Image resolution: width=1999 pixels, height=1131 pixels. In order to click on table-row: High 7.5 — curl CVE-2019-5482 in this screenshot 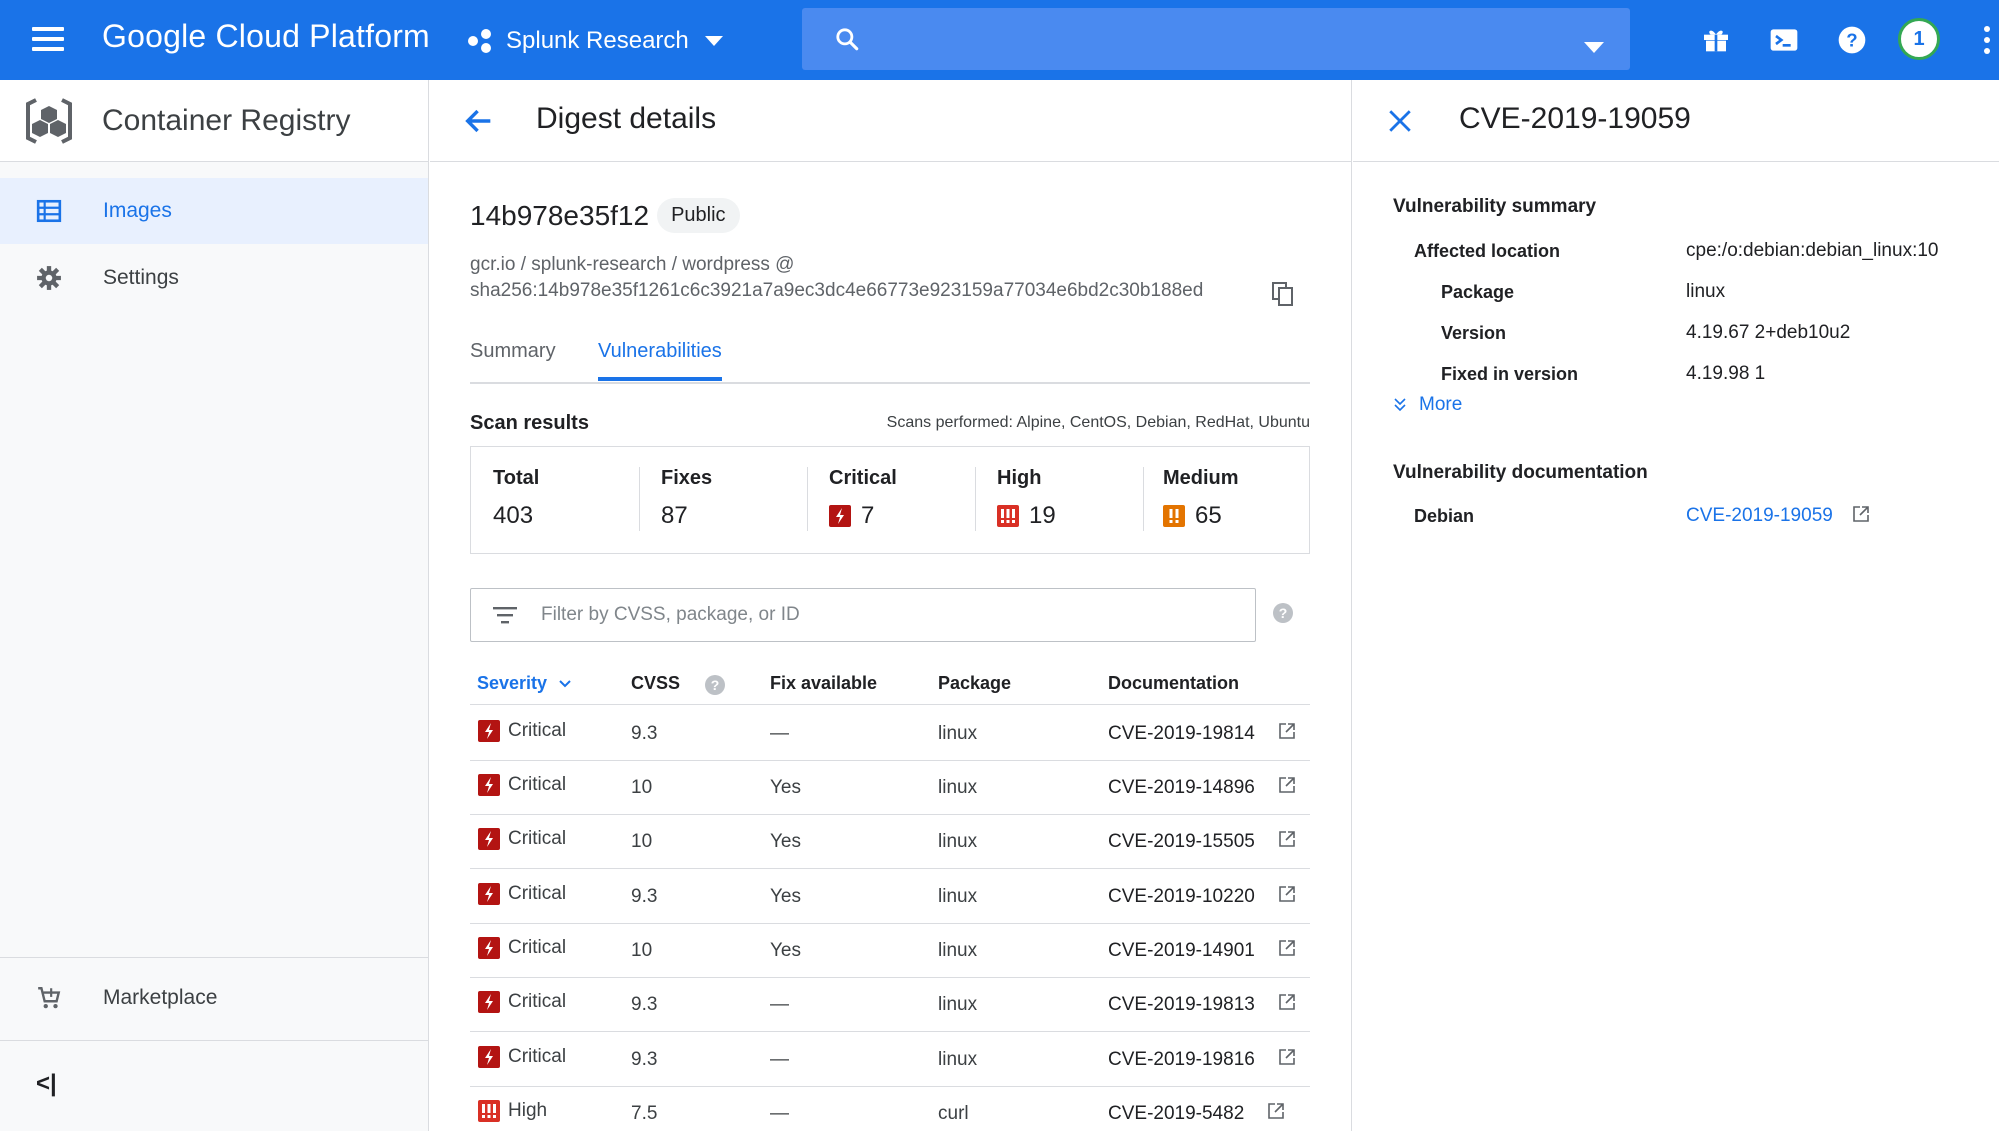, I will do `click(890, 1109)`.